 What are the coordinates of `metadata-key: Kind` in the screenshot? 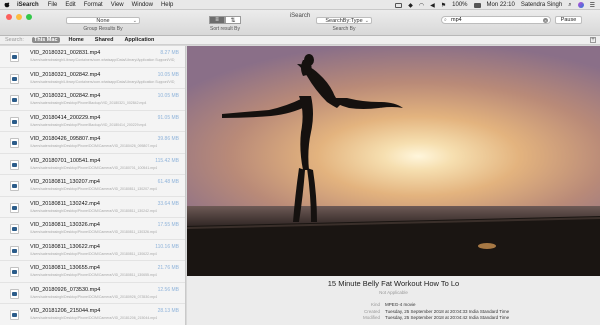 It's located at (375, 304).